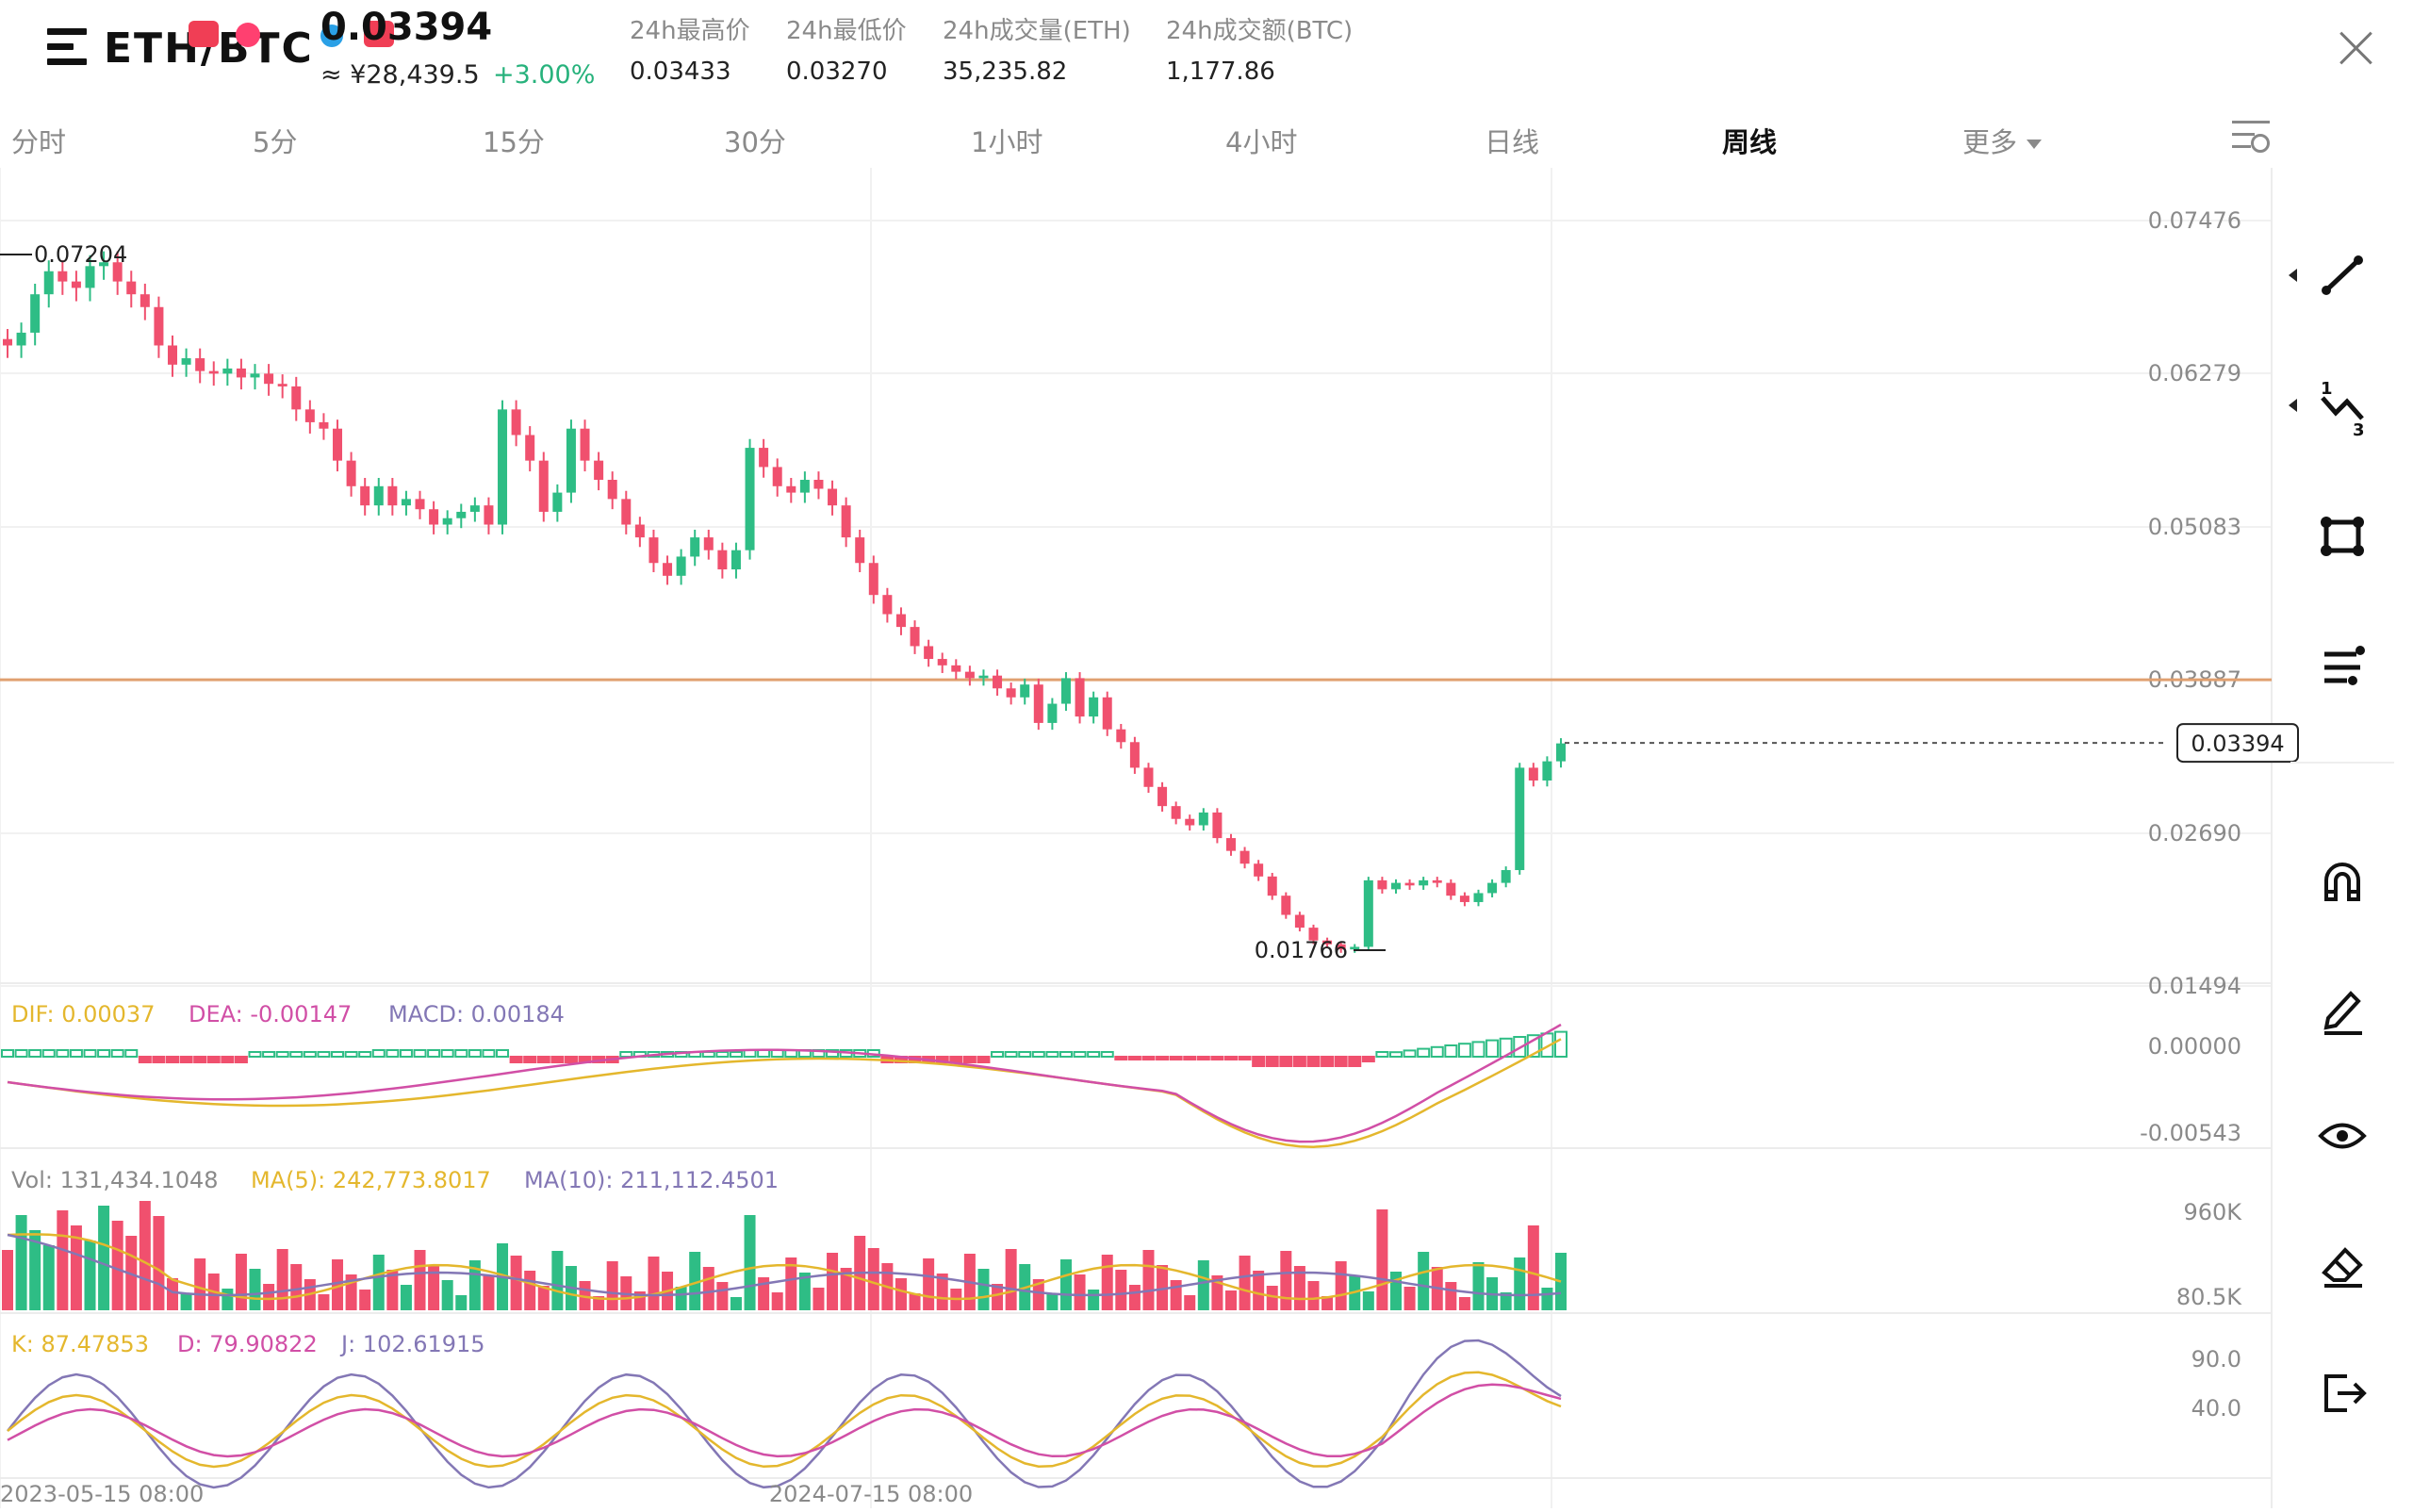 The height and width of the screenshot is (1512, 2413). I want to click on tab-more: 更多, so click(2002, 140).